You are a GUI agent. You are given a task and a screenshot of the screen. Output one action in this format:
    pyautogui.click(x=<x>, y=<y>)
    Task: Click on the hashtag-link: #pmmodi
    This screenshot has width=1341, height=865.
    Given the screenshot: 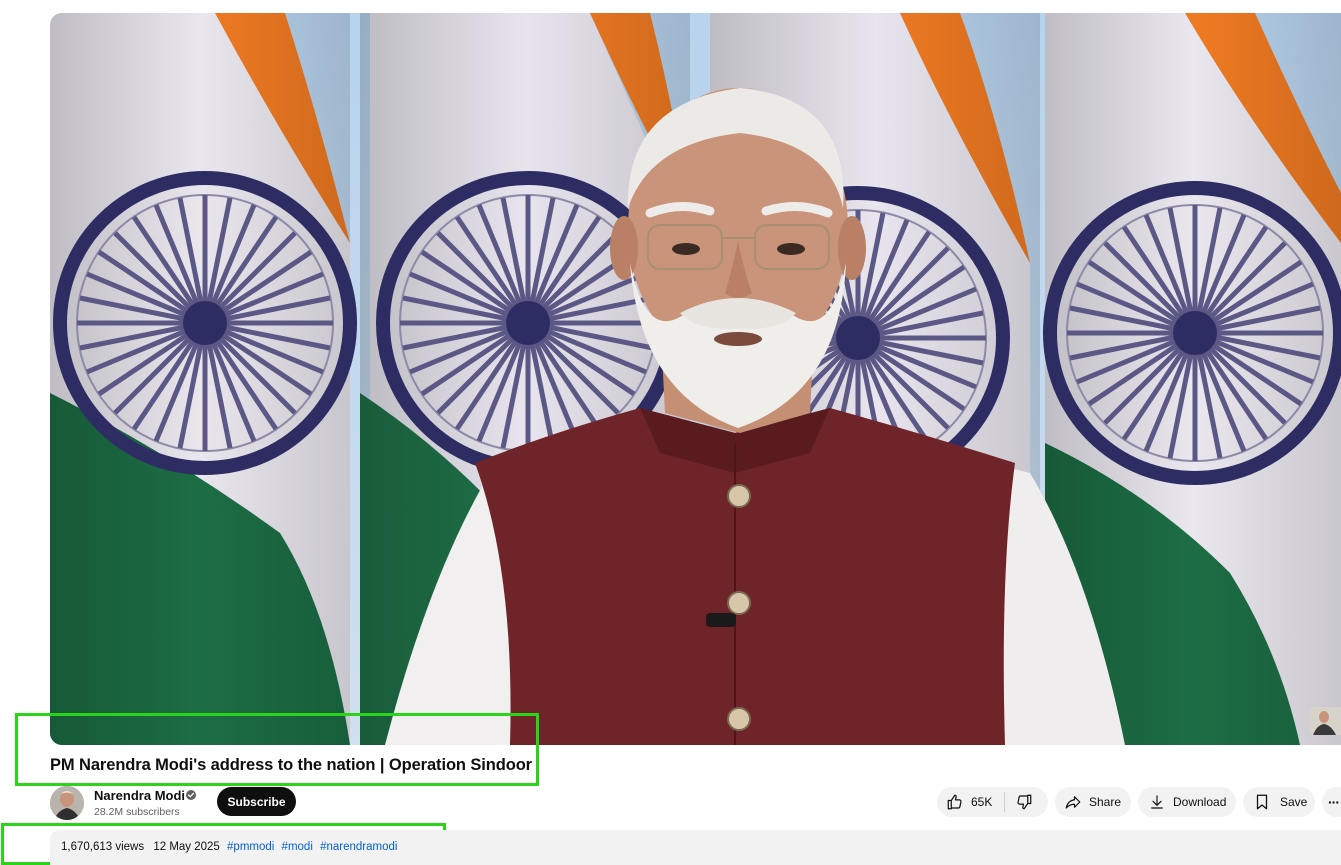 What is the action you would take?
    pyautogui.click(x=250, y=847)
    